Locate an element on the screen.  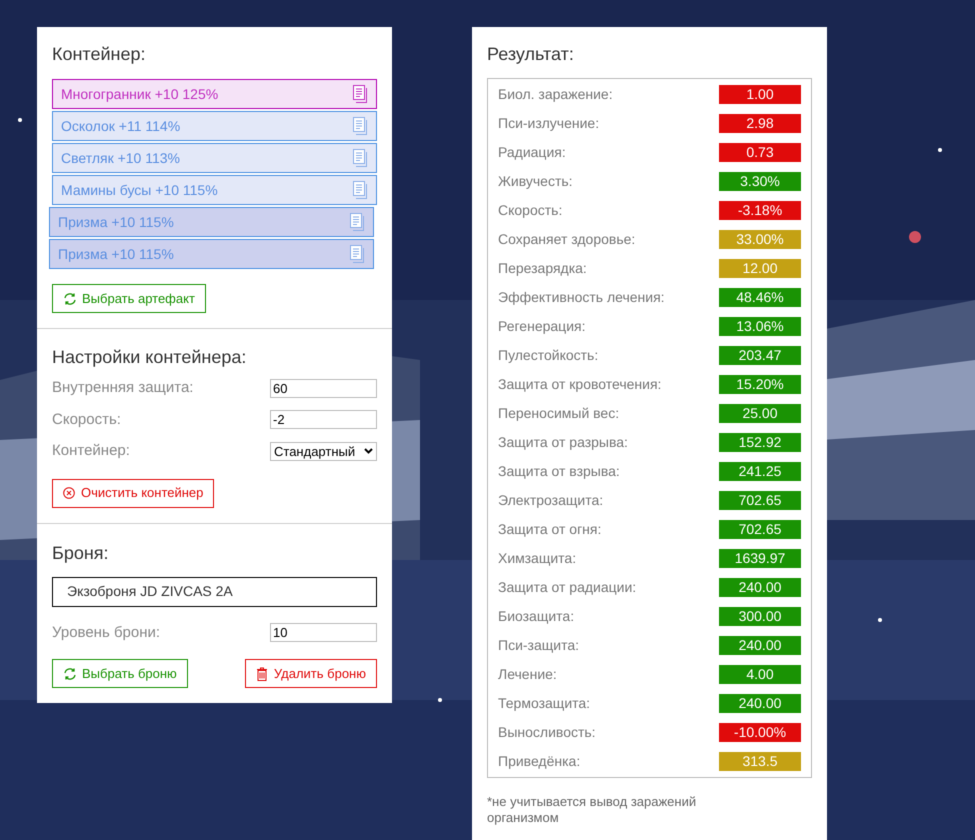
stat-label: Защита от радиации: is located at coordinates (567, 587).